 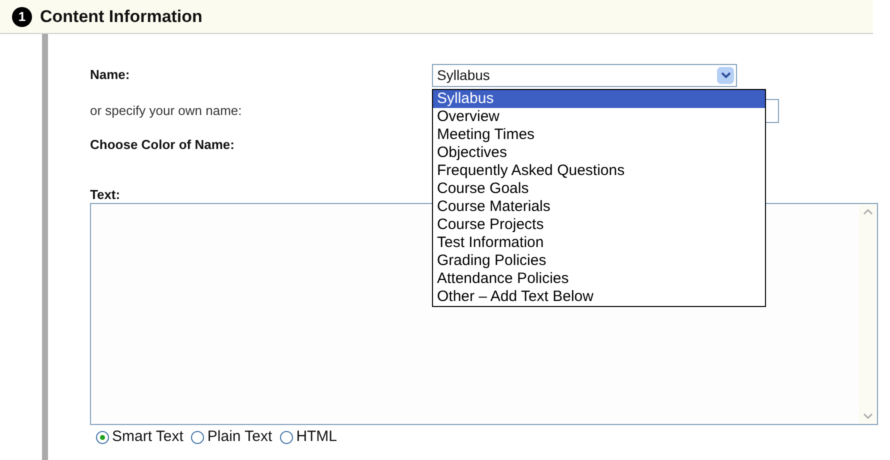 I want to click on dropdown-option: Syllabus, so click(x=599, y=99).